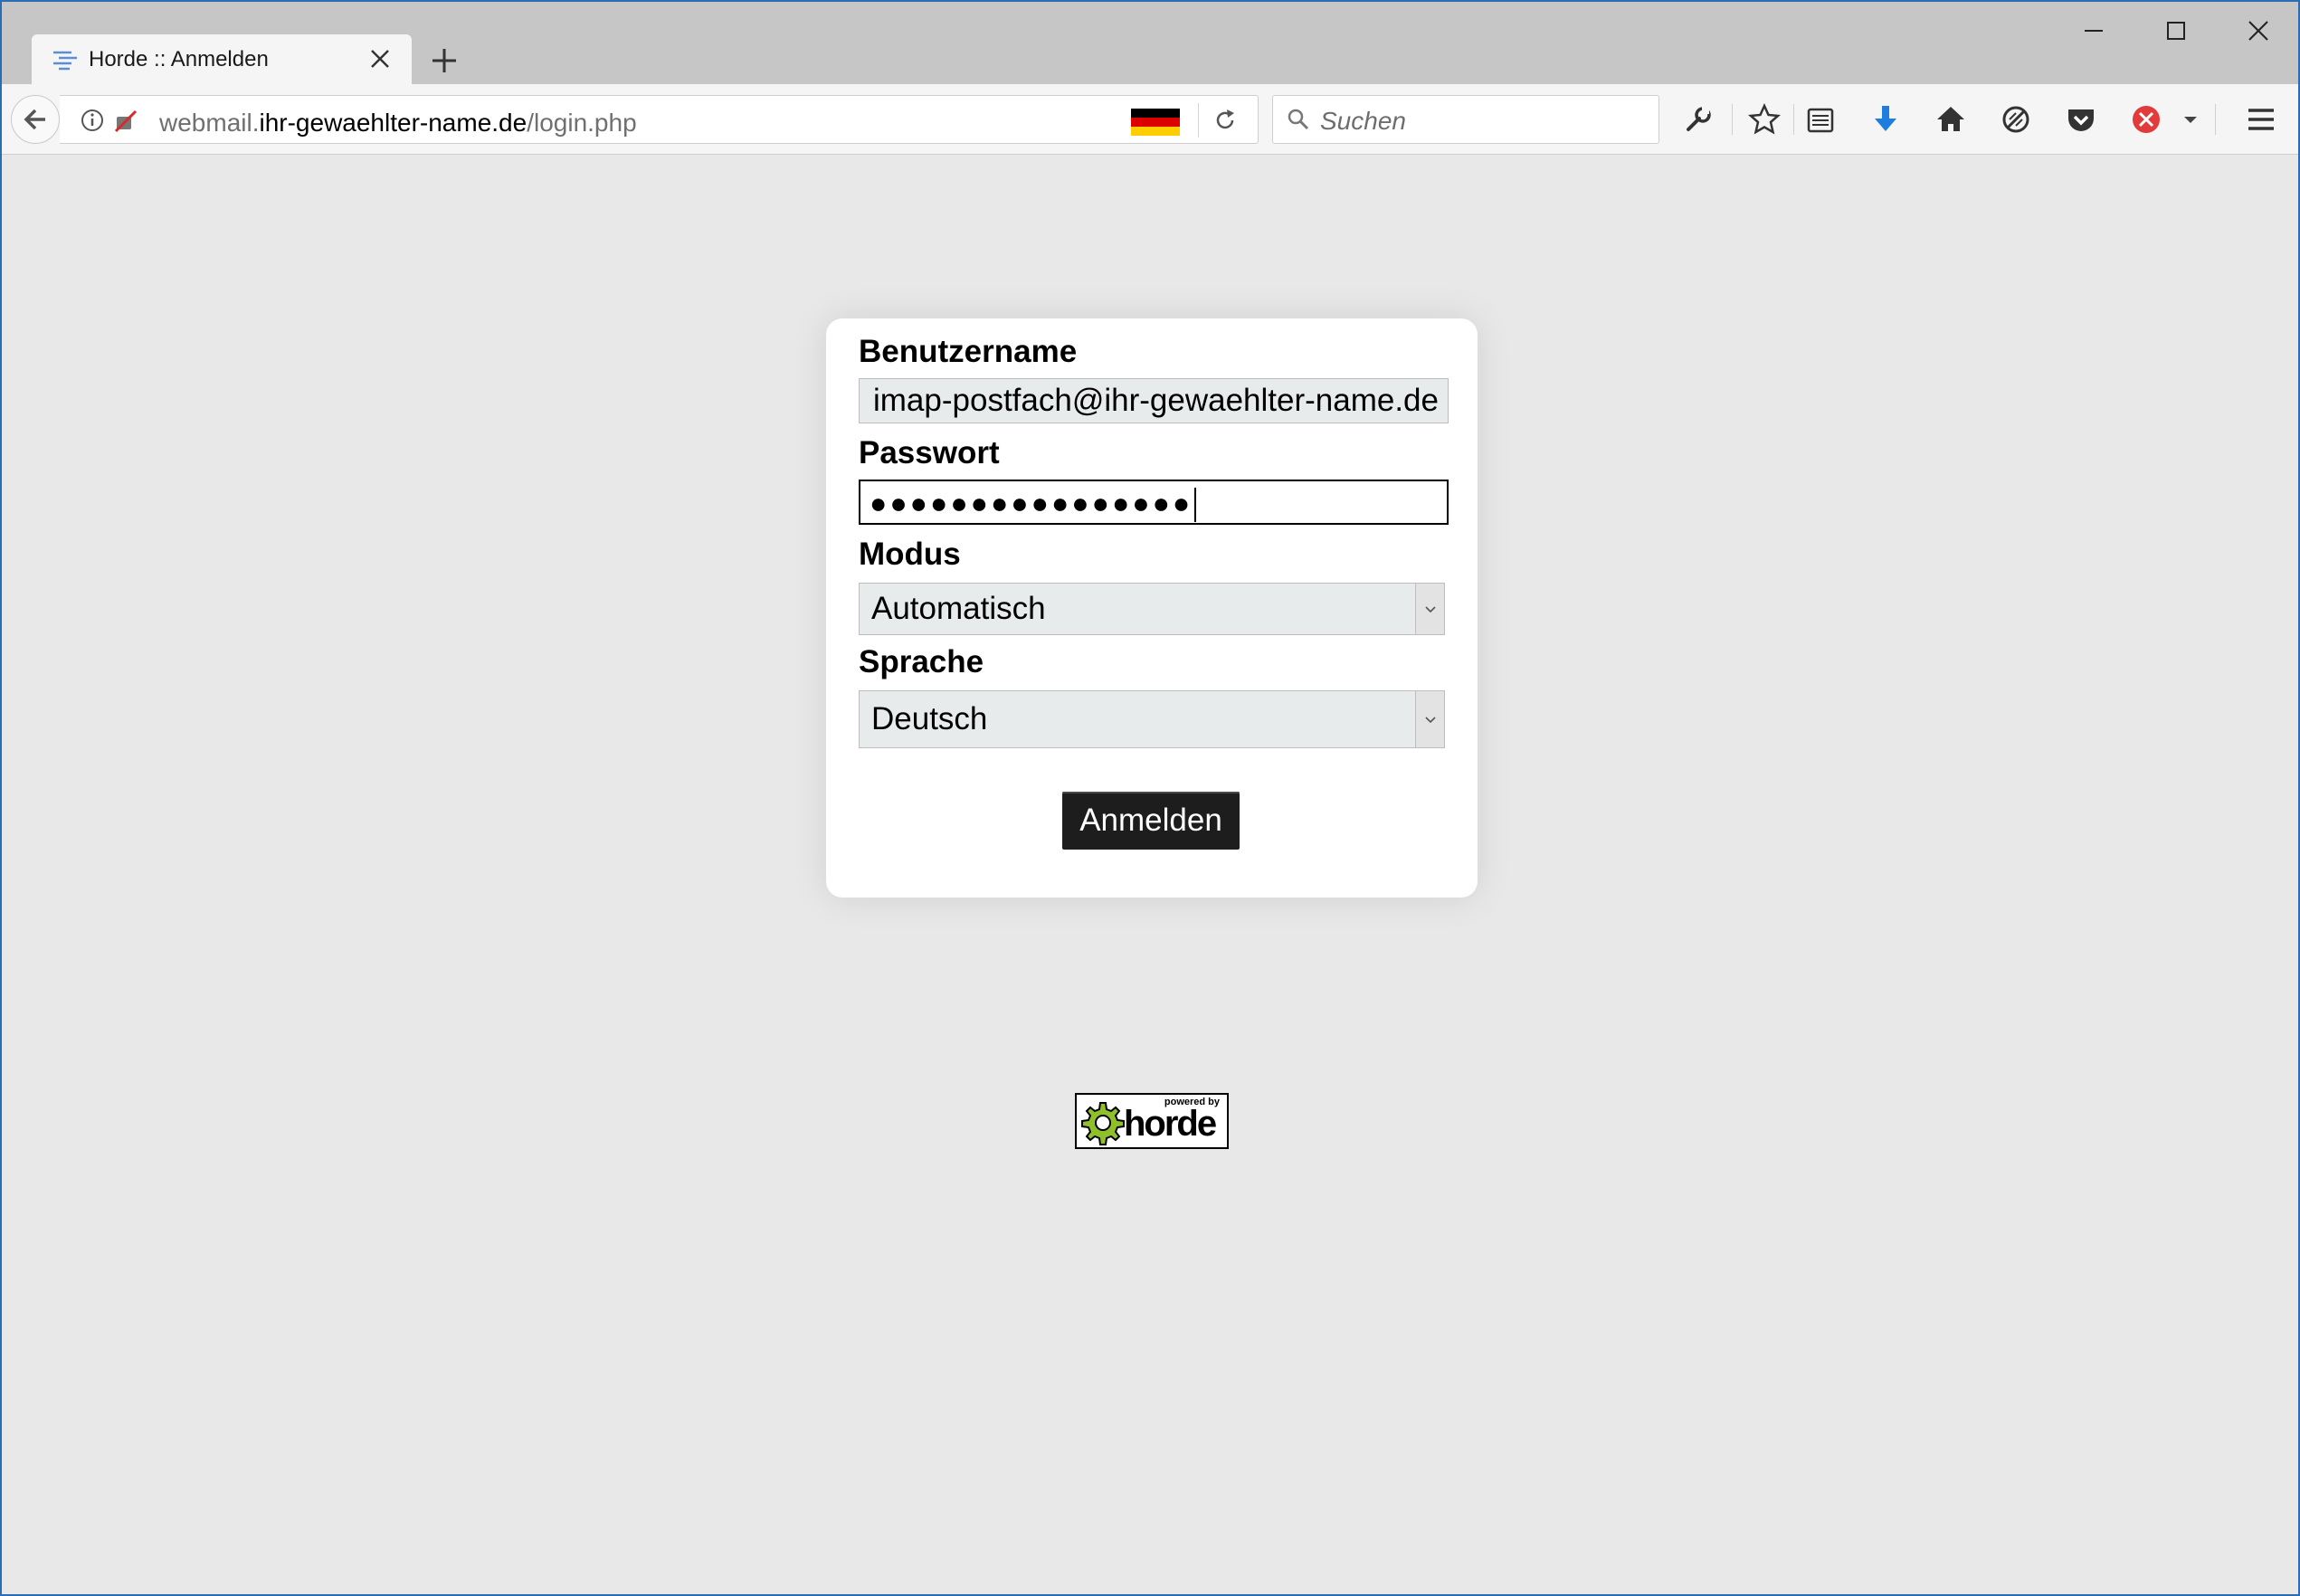 This screenshot has width=2300, height=1596. I want to click on url-text: webmail.ihr-gewaehlter-name.de/login.php, so click(398, 123).